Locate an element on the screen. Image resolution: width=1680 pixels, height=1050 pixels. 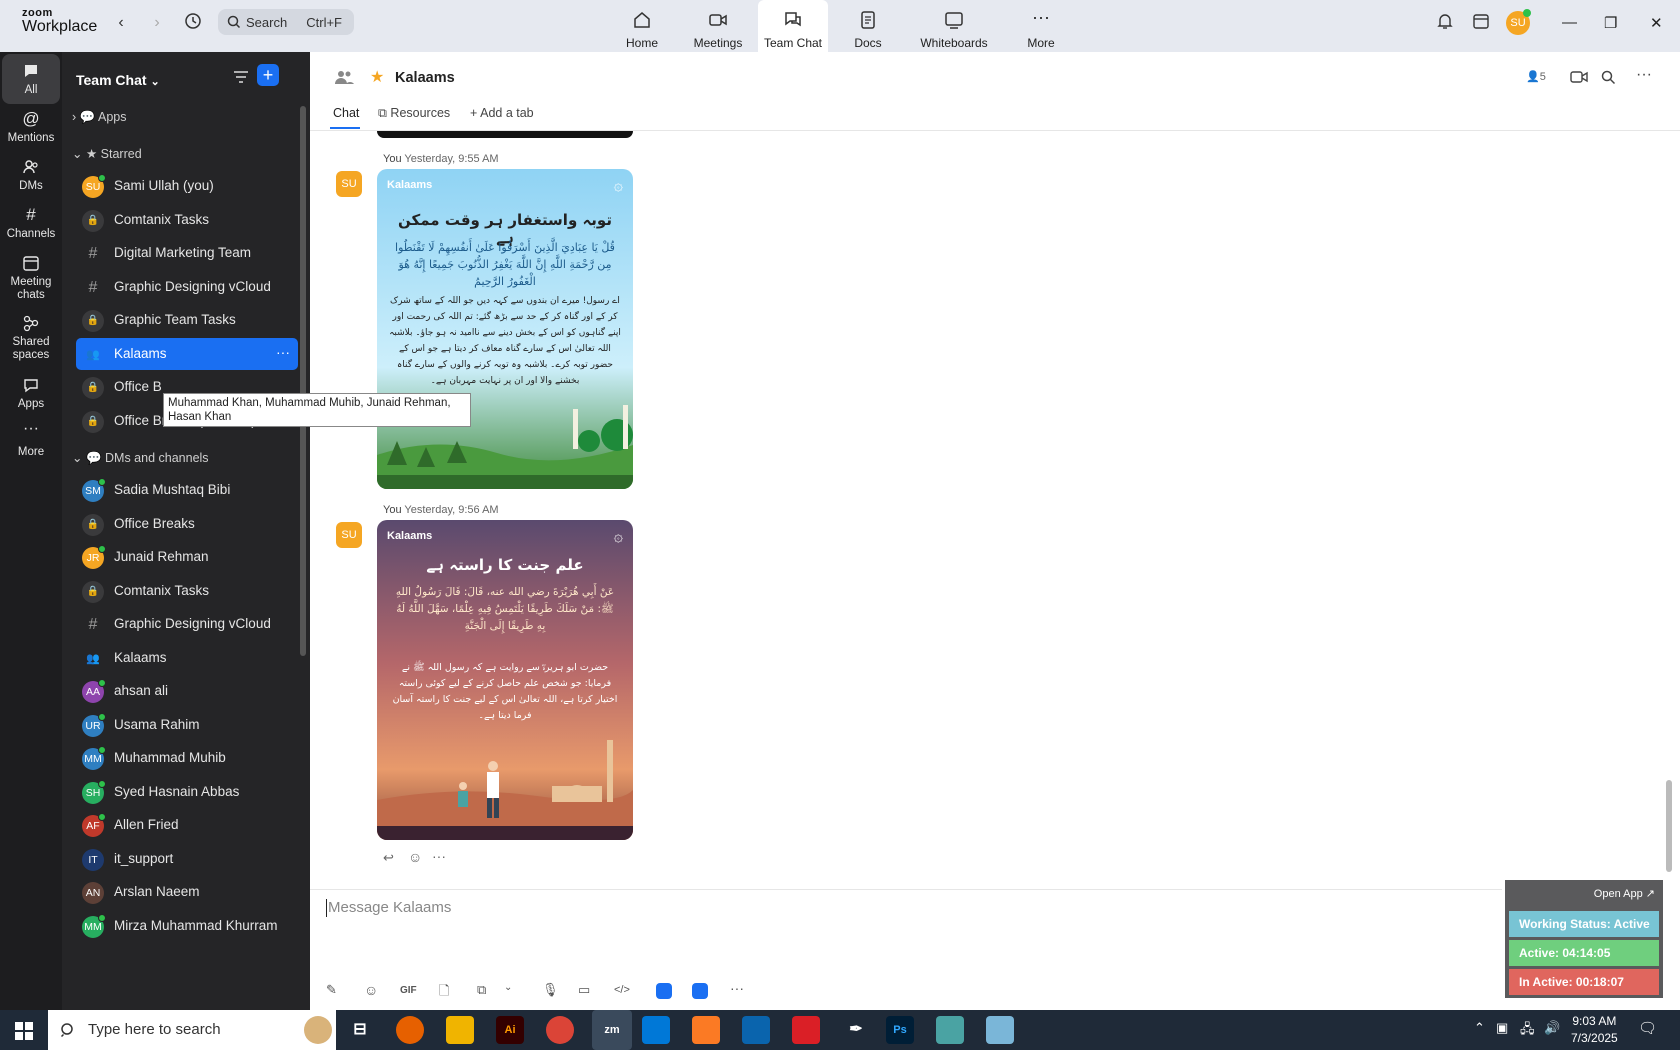
reply-icon: ↩ is located at coordinates (388, 858).